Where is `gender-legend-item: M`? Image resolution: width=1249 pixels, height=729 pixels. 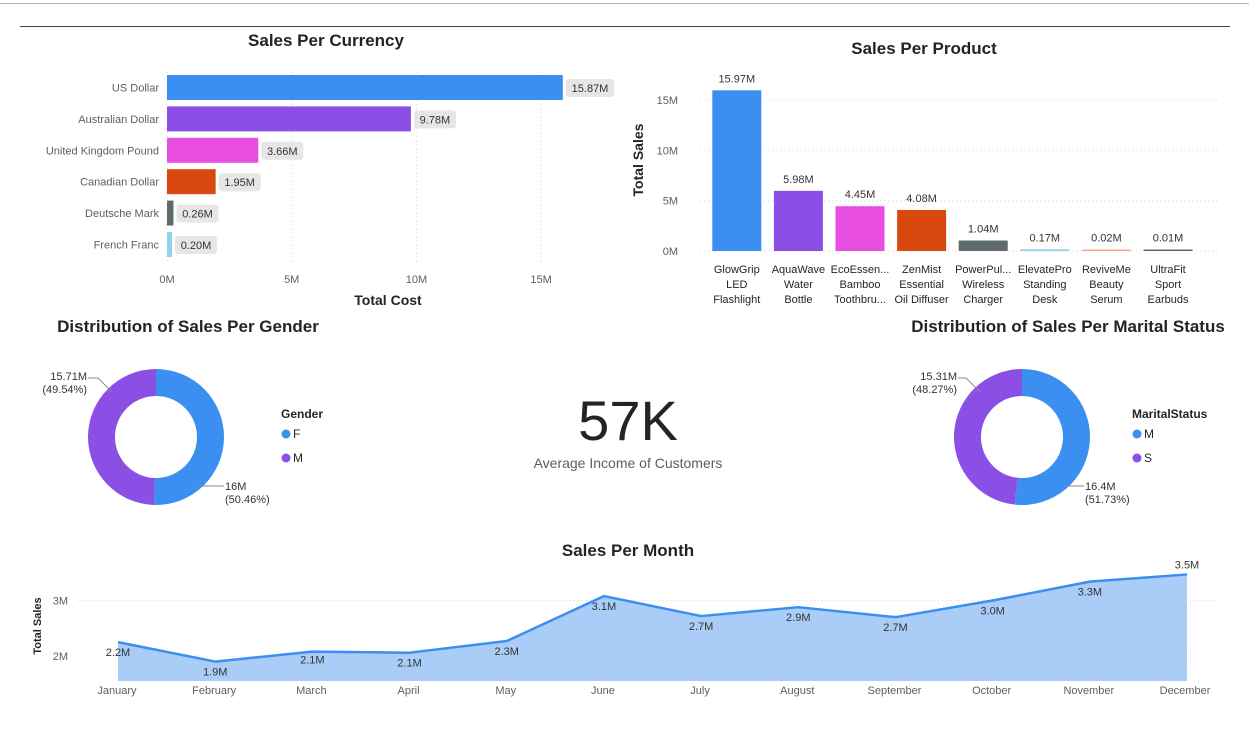
gender-legend-item: M is located at coordinates (298, 458).